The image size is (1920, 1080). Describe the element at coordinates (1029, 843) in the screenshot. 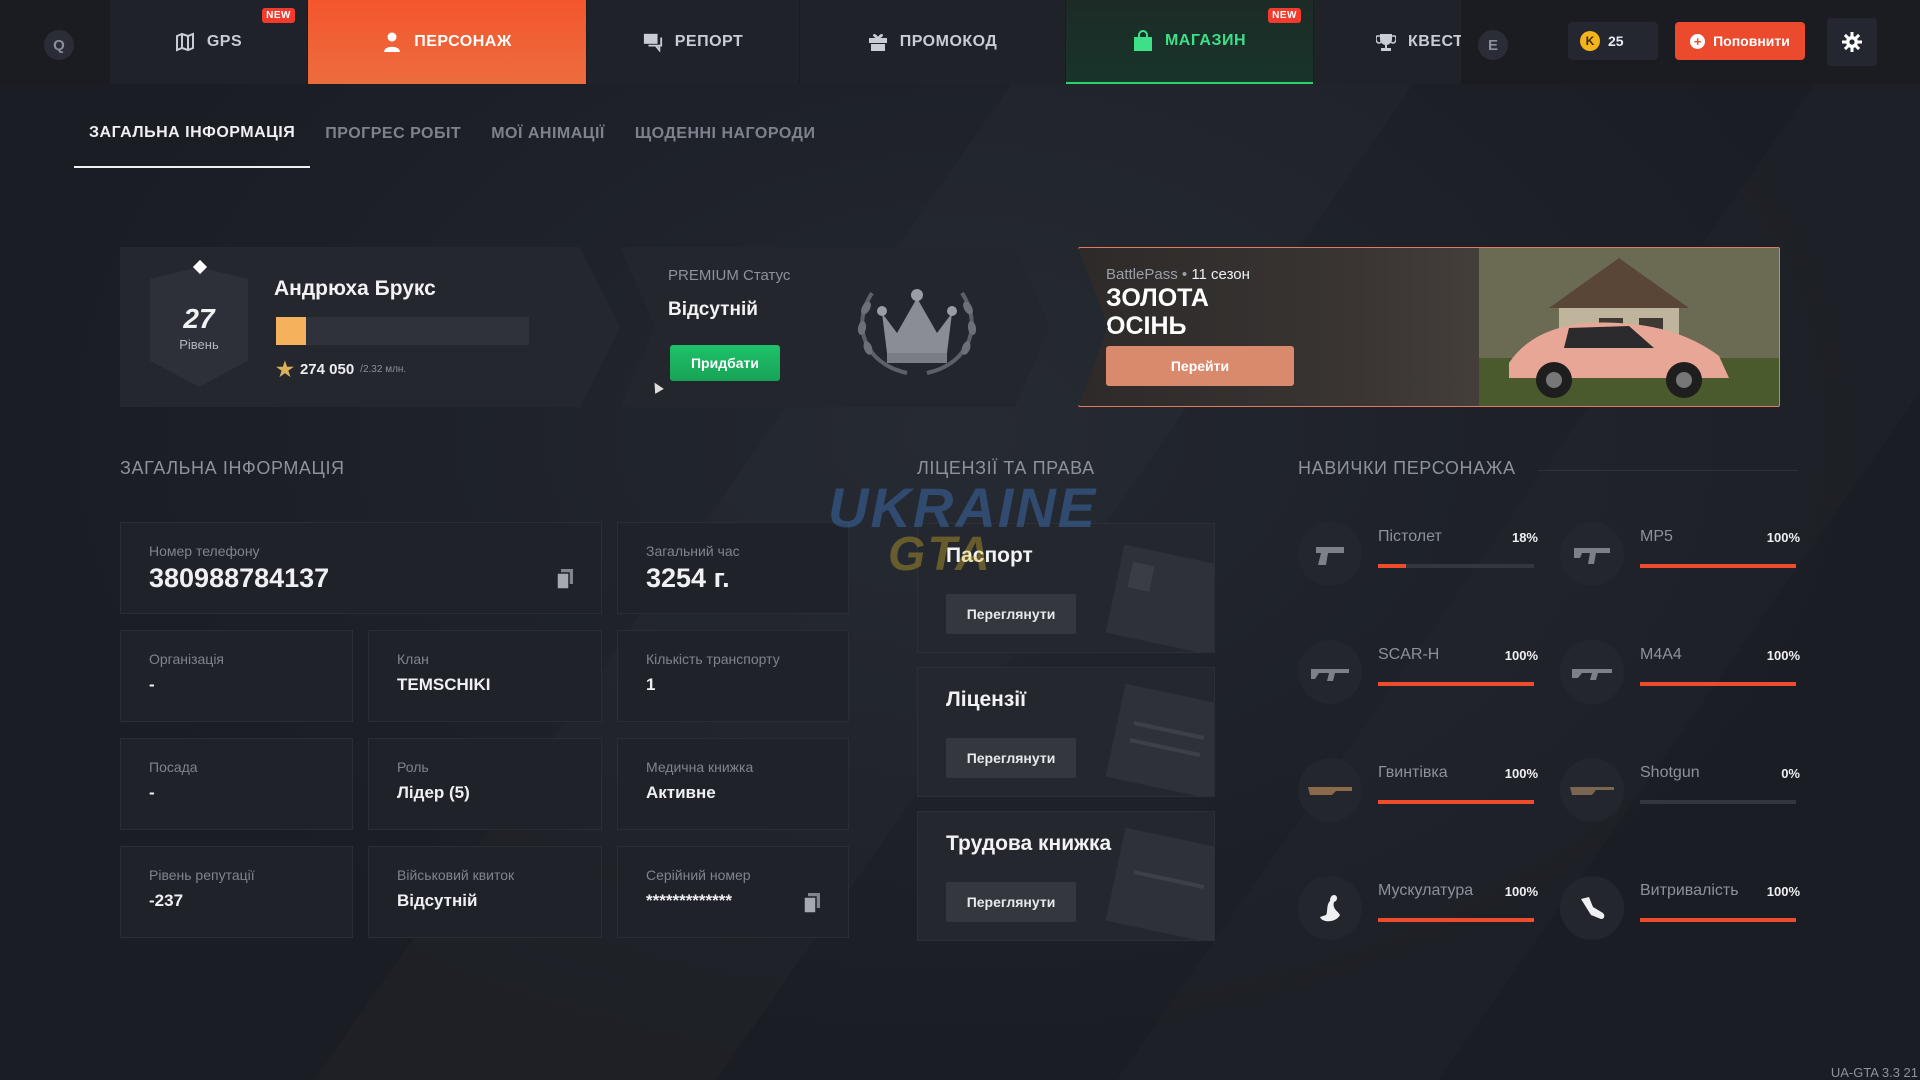

I see `work-book-title: Трудова книжка` at that location.